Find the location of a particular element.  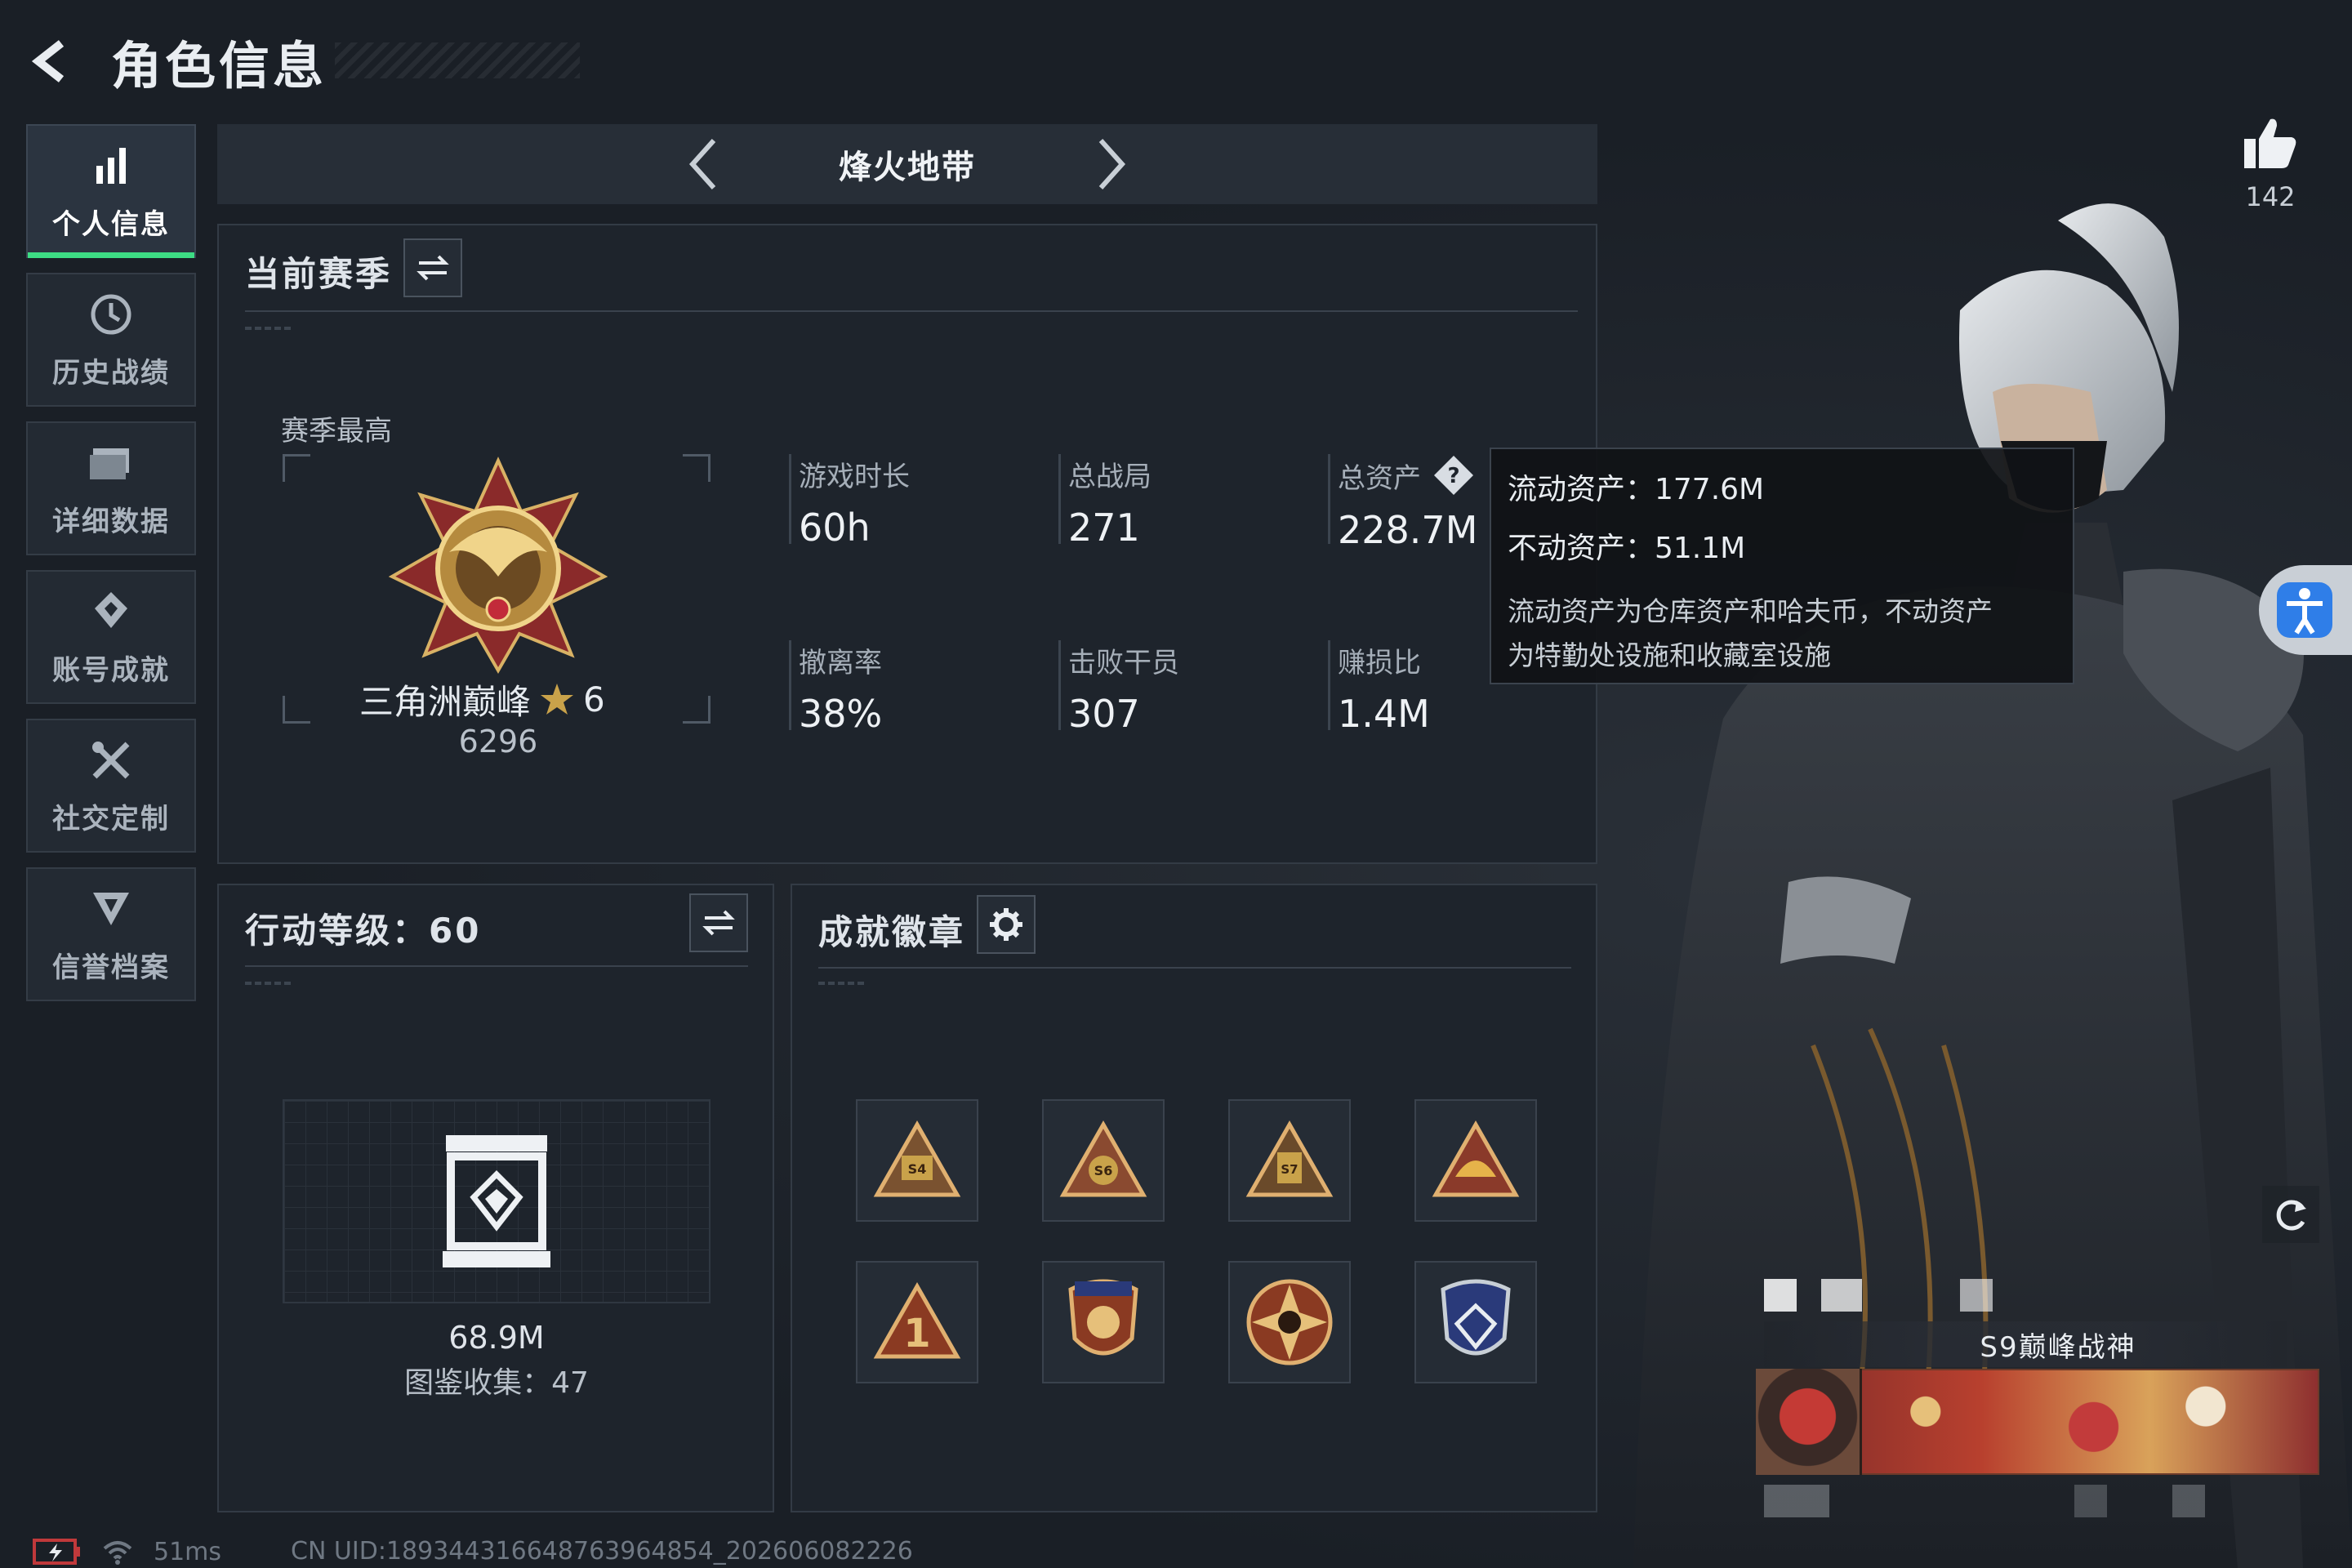

sidebar-item-label: 社交定制 is located at coordinates (111, 818).